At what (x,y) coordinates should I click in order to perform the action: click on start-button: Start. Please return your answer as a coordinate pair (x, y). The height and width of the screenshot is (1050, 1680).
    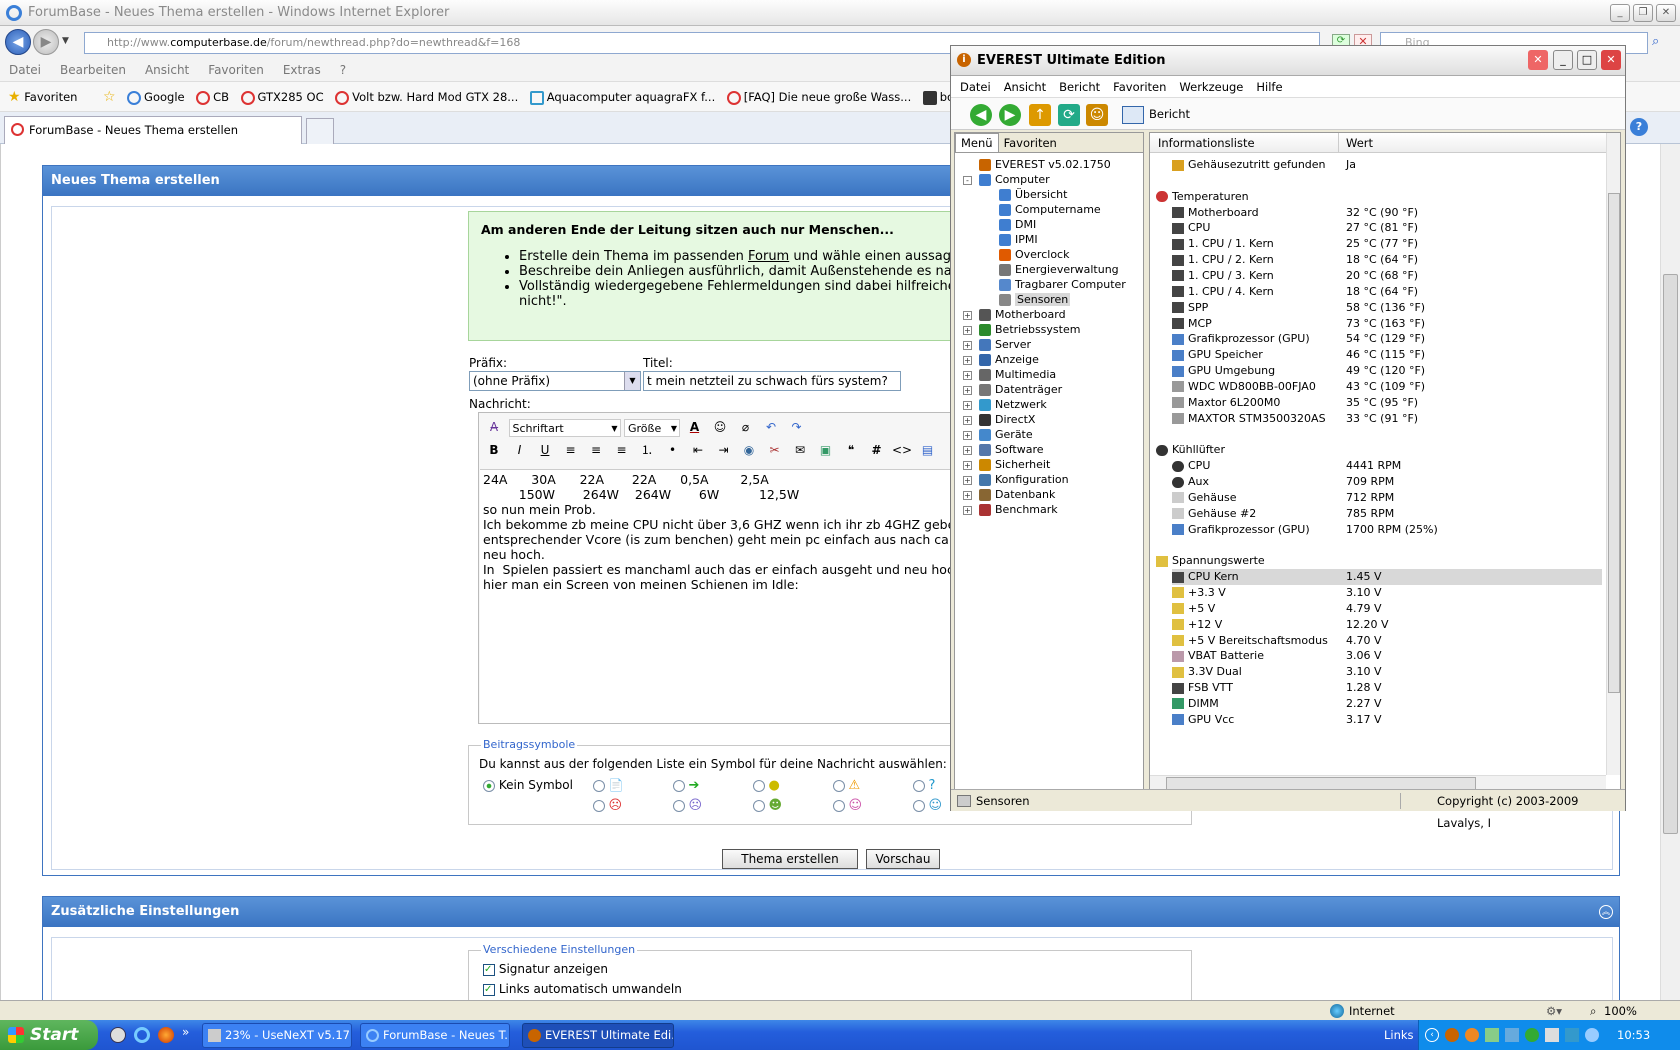
    Looking at the image, I should click on (49, 1035).